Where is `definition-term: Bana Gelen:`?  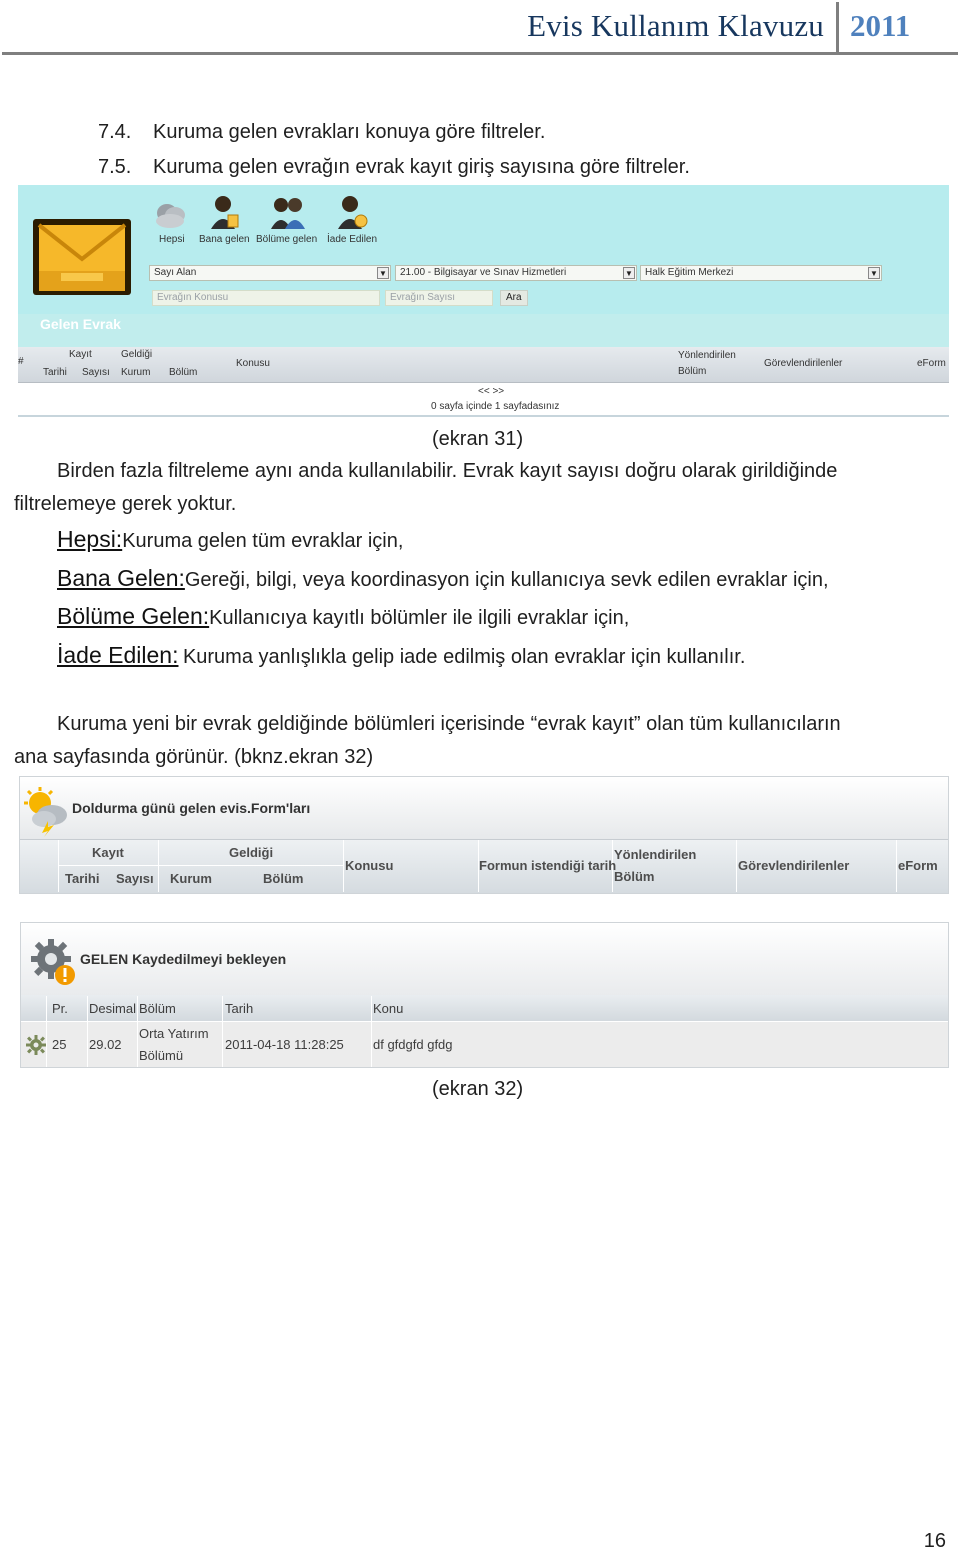 definition-term: Bana Gelen: is located at coordinates (121, 578).